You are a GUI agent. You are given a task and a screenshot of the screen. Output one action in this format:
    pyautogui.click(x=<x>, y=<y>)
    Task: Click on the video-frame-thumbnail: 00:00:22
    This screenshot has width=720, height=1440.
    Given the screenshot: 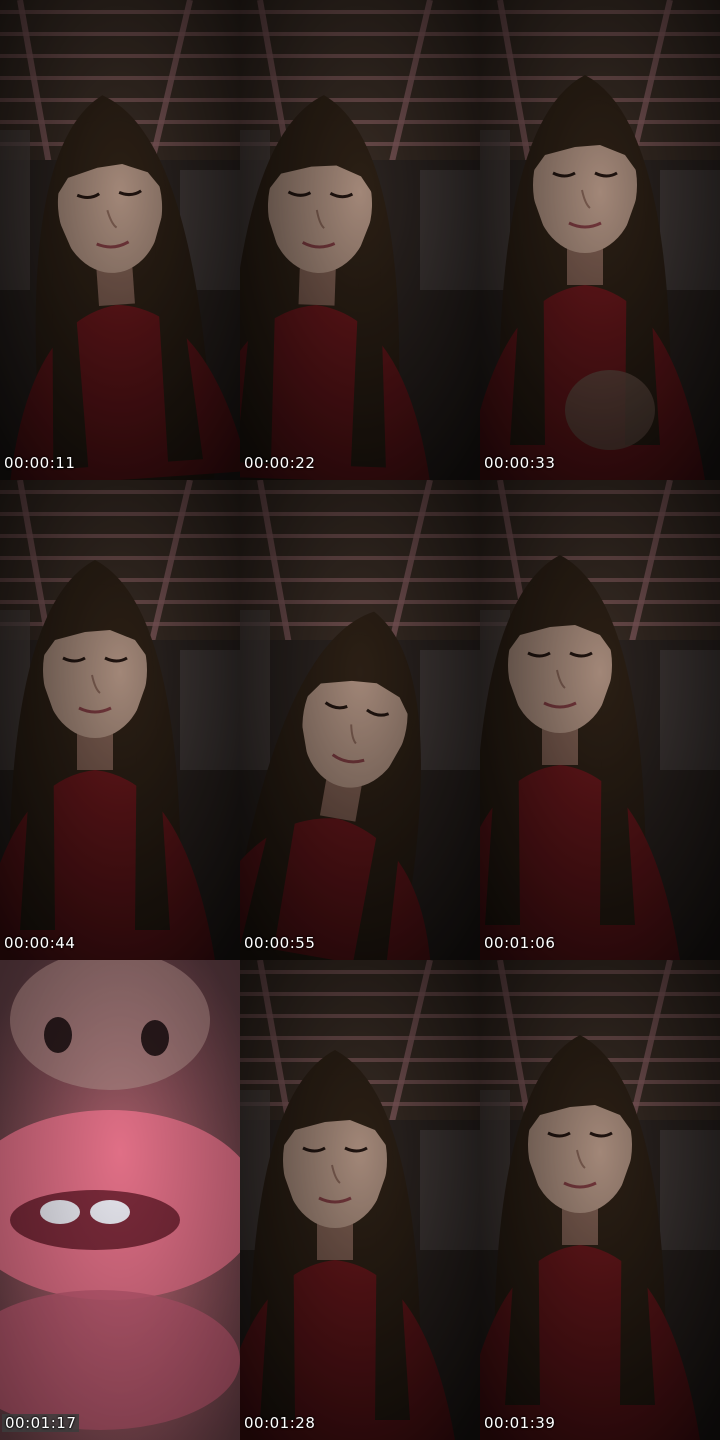 What is the action you would take?
    pyautogui.click(x=360, y=240)
    